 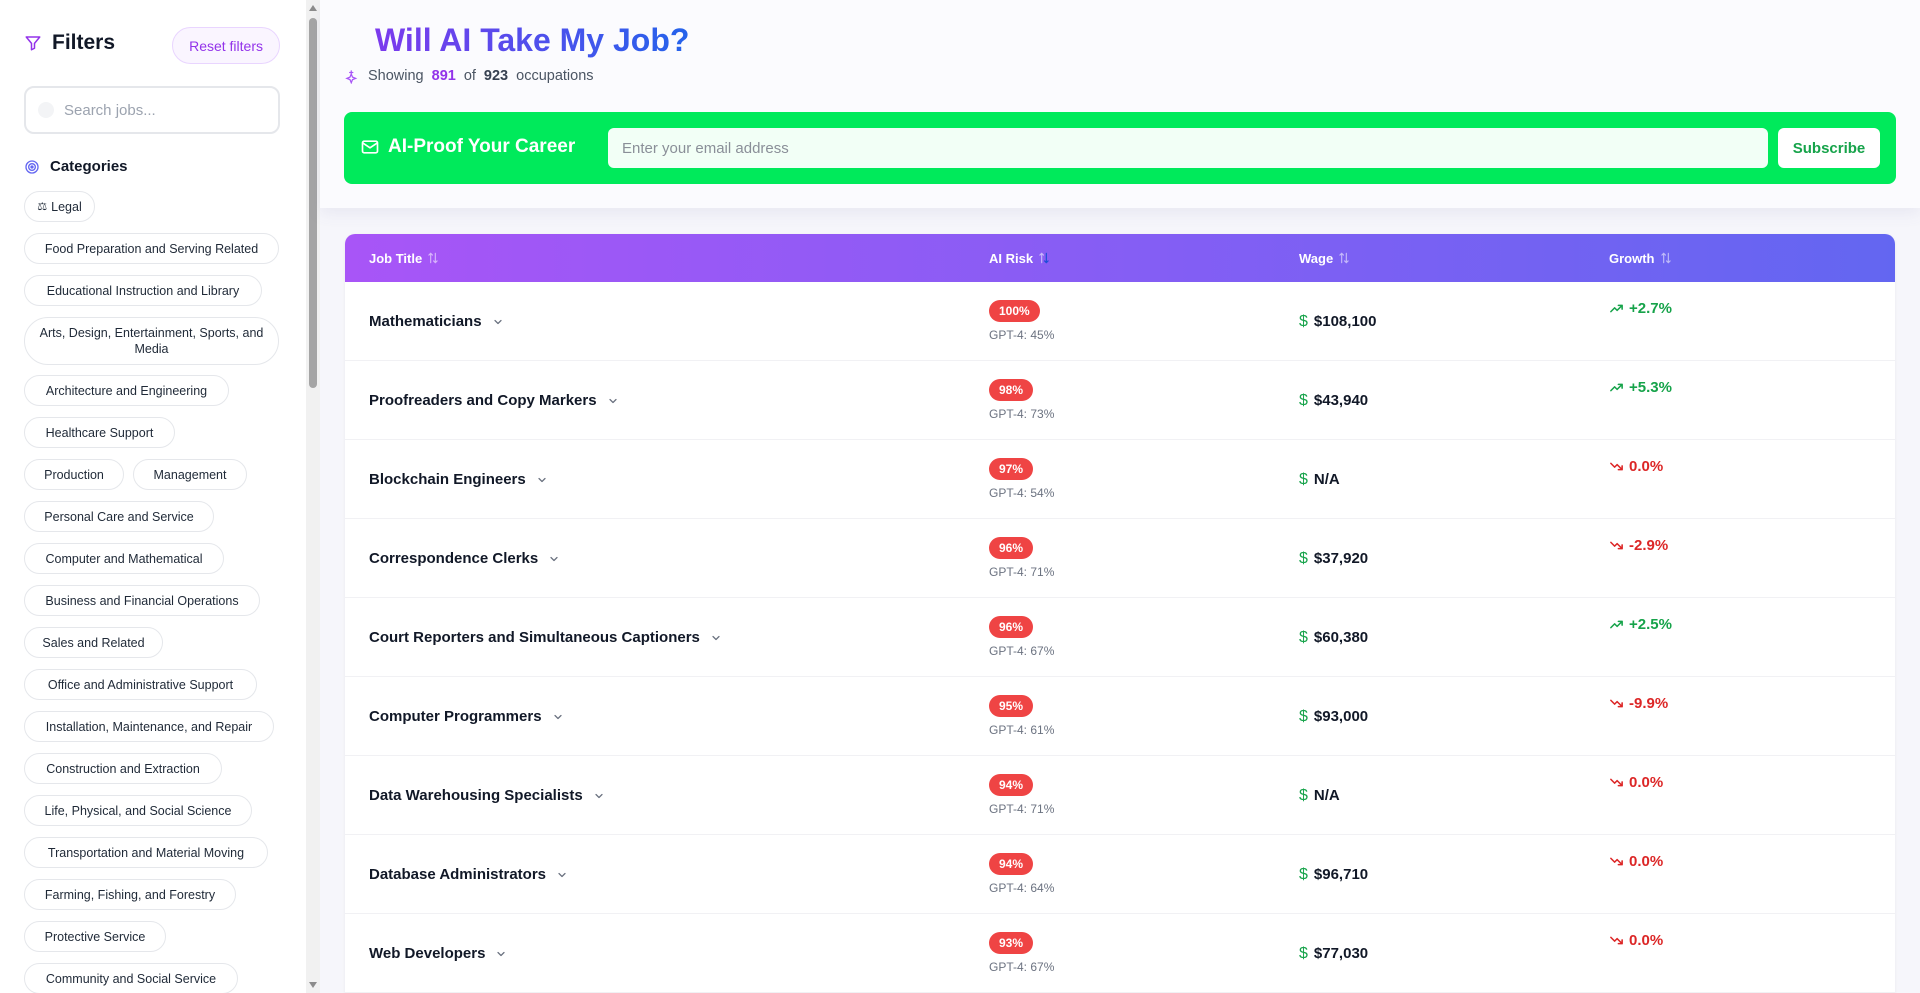 What do you see at coordinates (313, 496) in the screenshot?
I see `sidebar-scrollbar` at bounding box center [313, 496].